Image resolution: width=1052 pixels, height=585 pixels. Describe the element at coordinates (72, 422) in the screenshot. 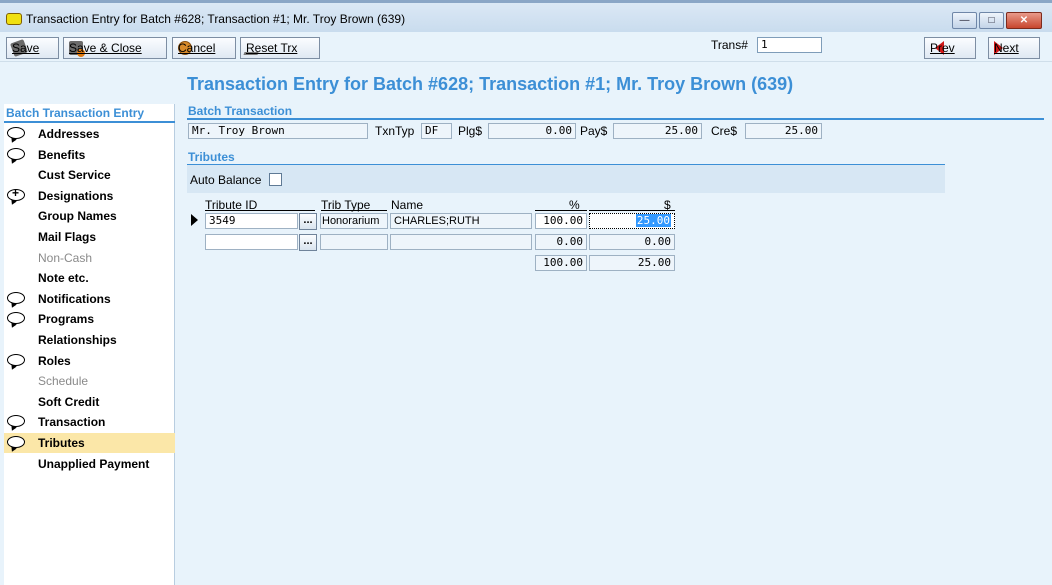

I see `sidebar-item-label: Transaction` at that location.